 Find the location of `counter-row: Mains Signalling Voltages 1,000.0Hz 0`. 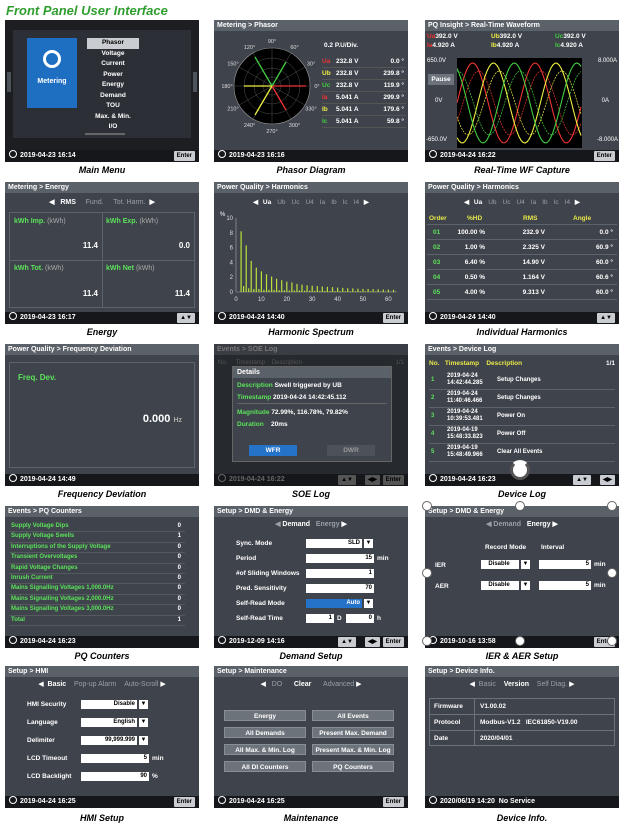

counter-row: Mains Signalling Voltages 1,000.0Hz 0 is located at coordinates (97, 589).